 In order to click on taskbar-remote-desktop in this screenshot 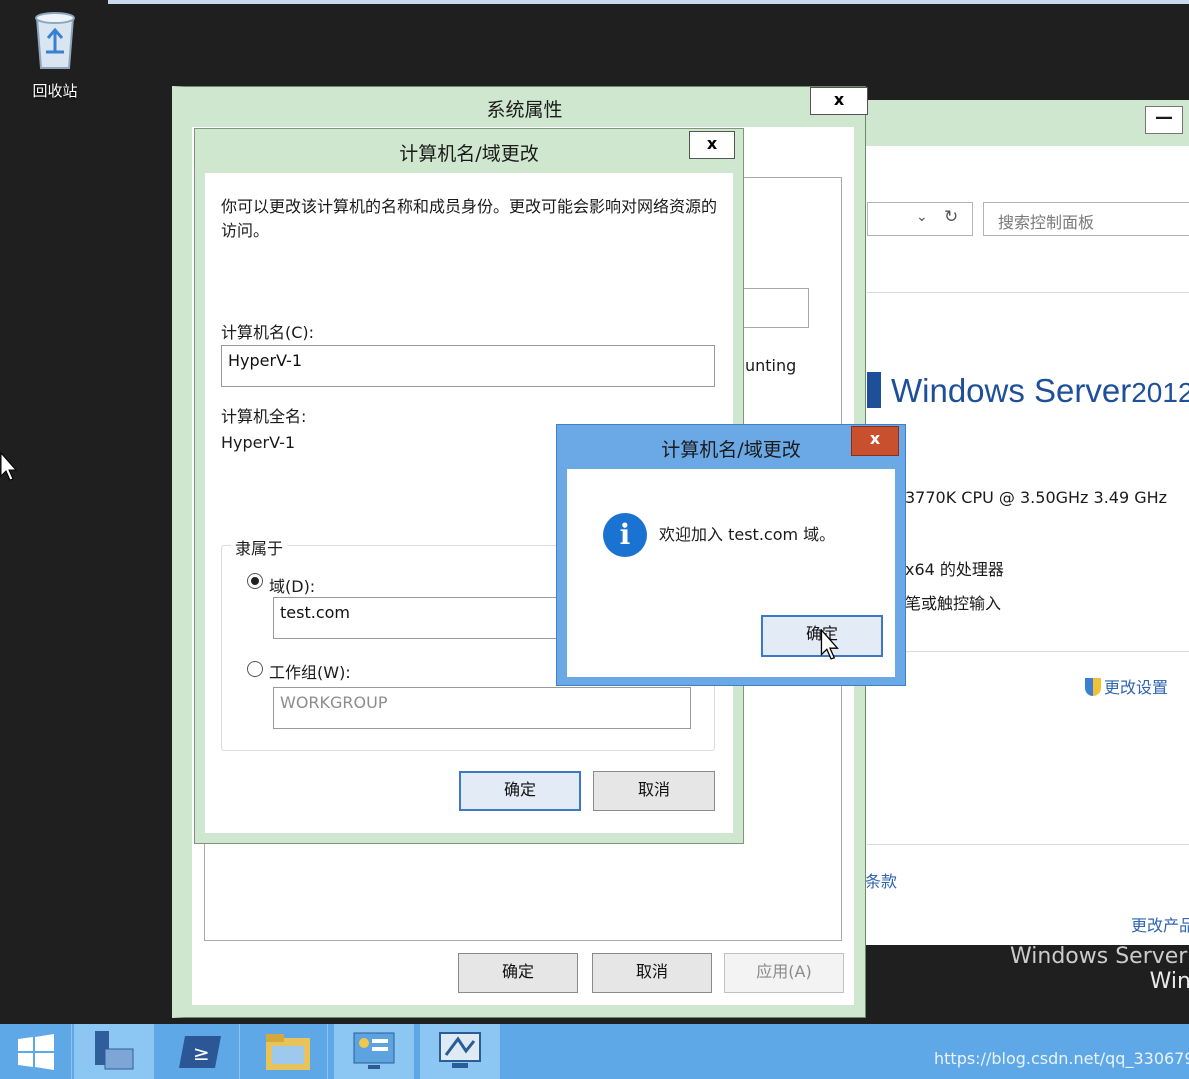, I will do `click(460, 1051)`.